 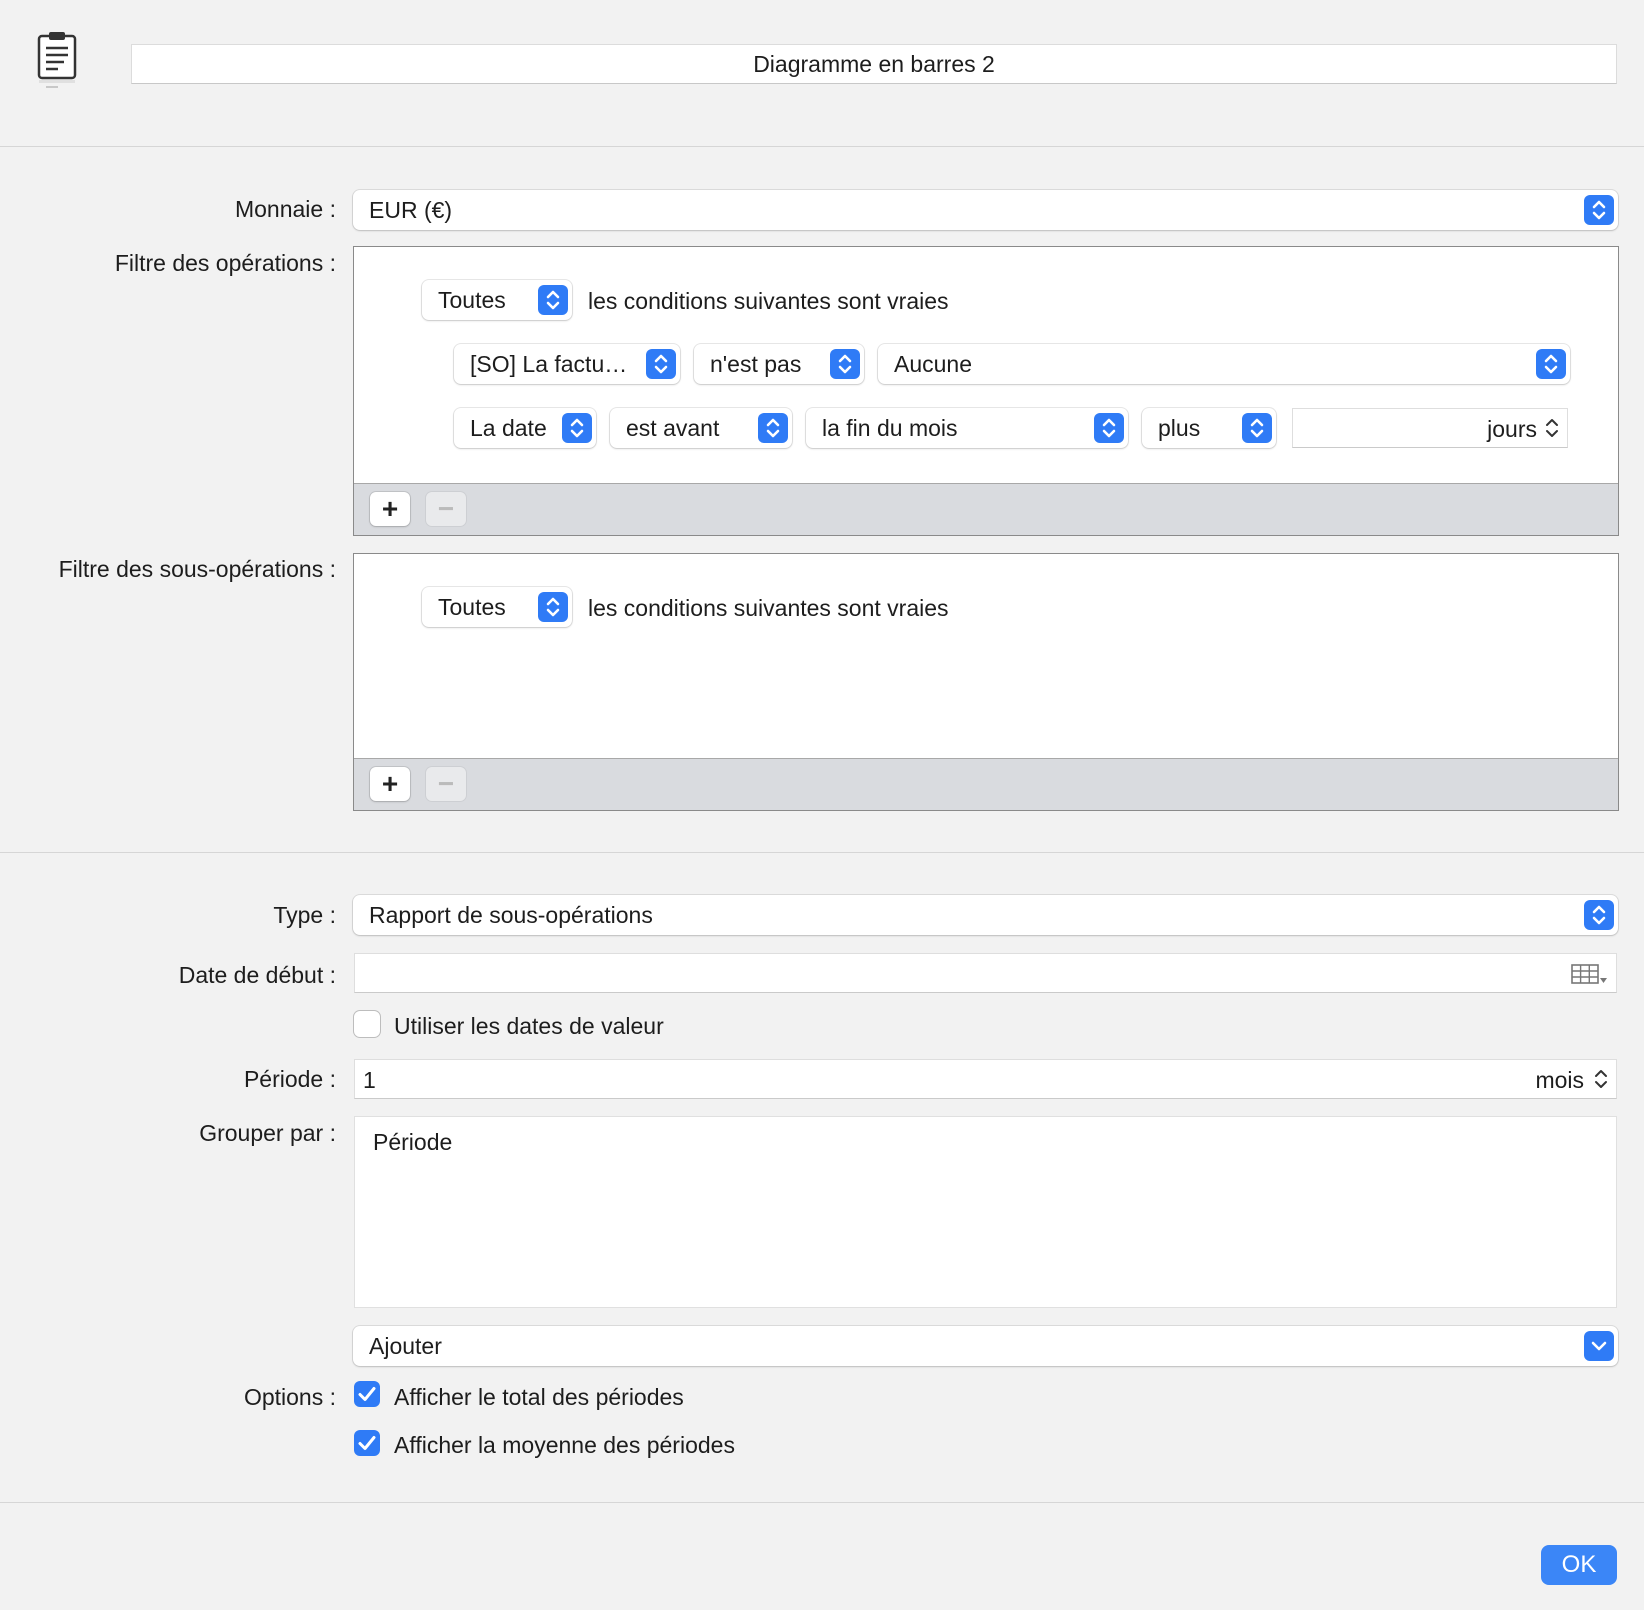 I want to click on period-label: Période :, so click(x=289, y=1079).